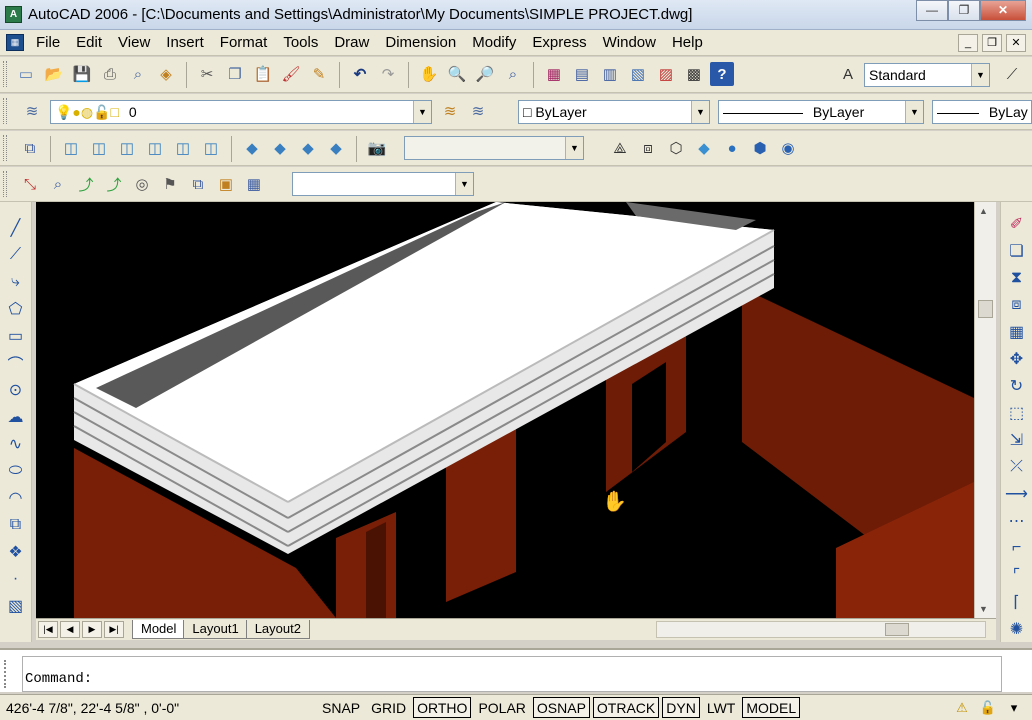 This screenshot has height=720, width=1032. I want to click on snap-toggle: SNAP, so click(341, 707).